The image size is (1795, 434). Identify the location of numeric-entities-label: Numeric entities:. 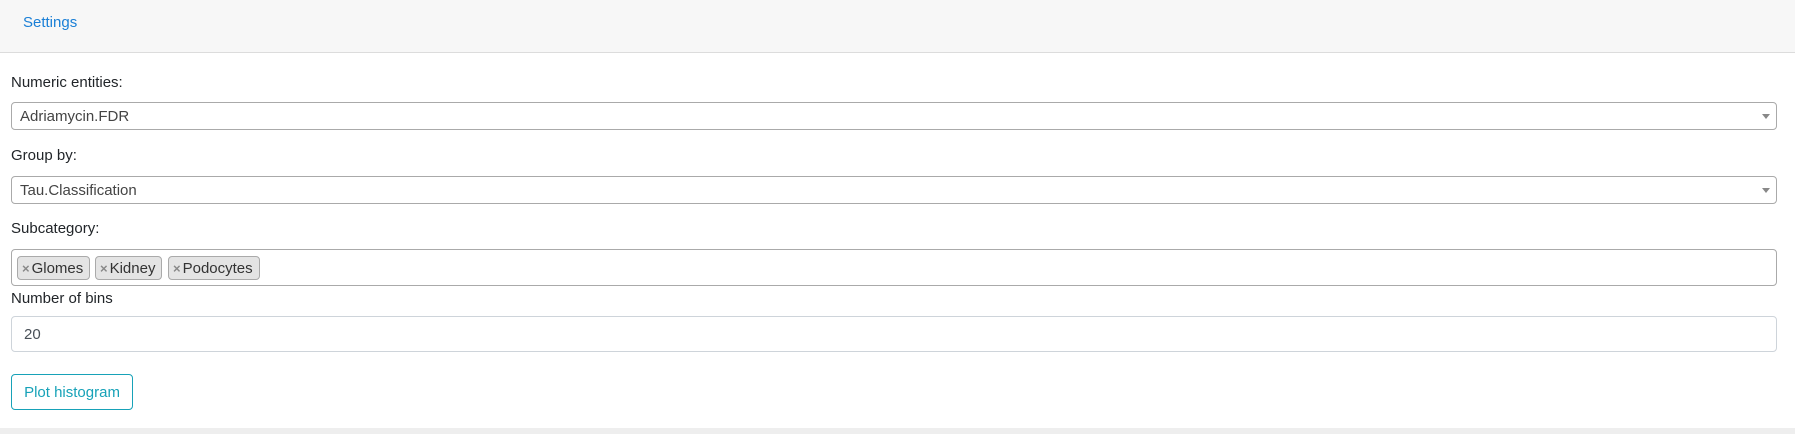
(67, 82).